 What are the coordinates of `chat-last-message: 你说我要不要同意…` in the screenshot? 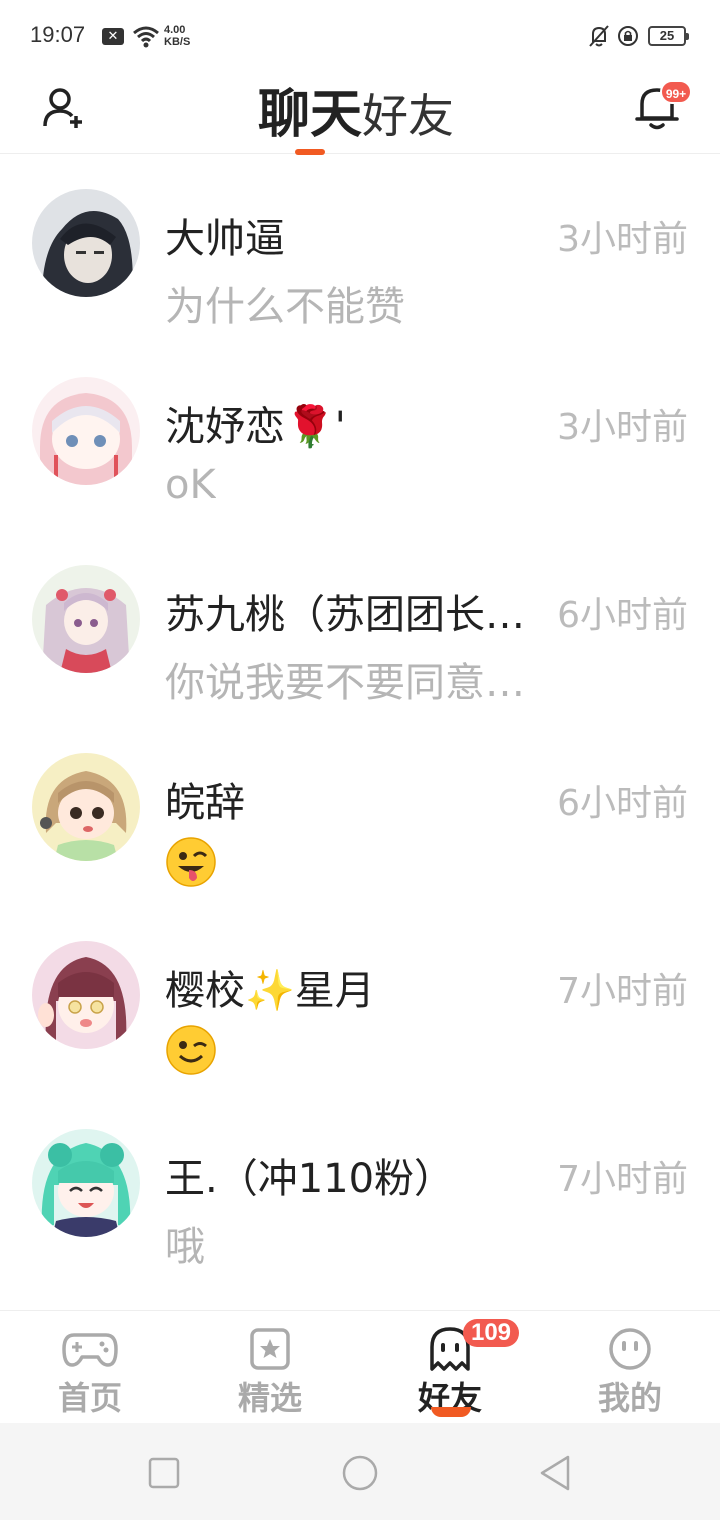 It's located at (345, 683).